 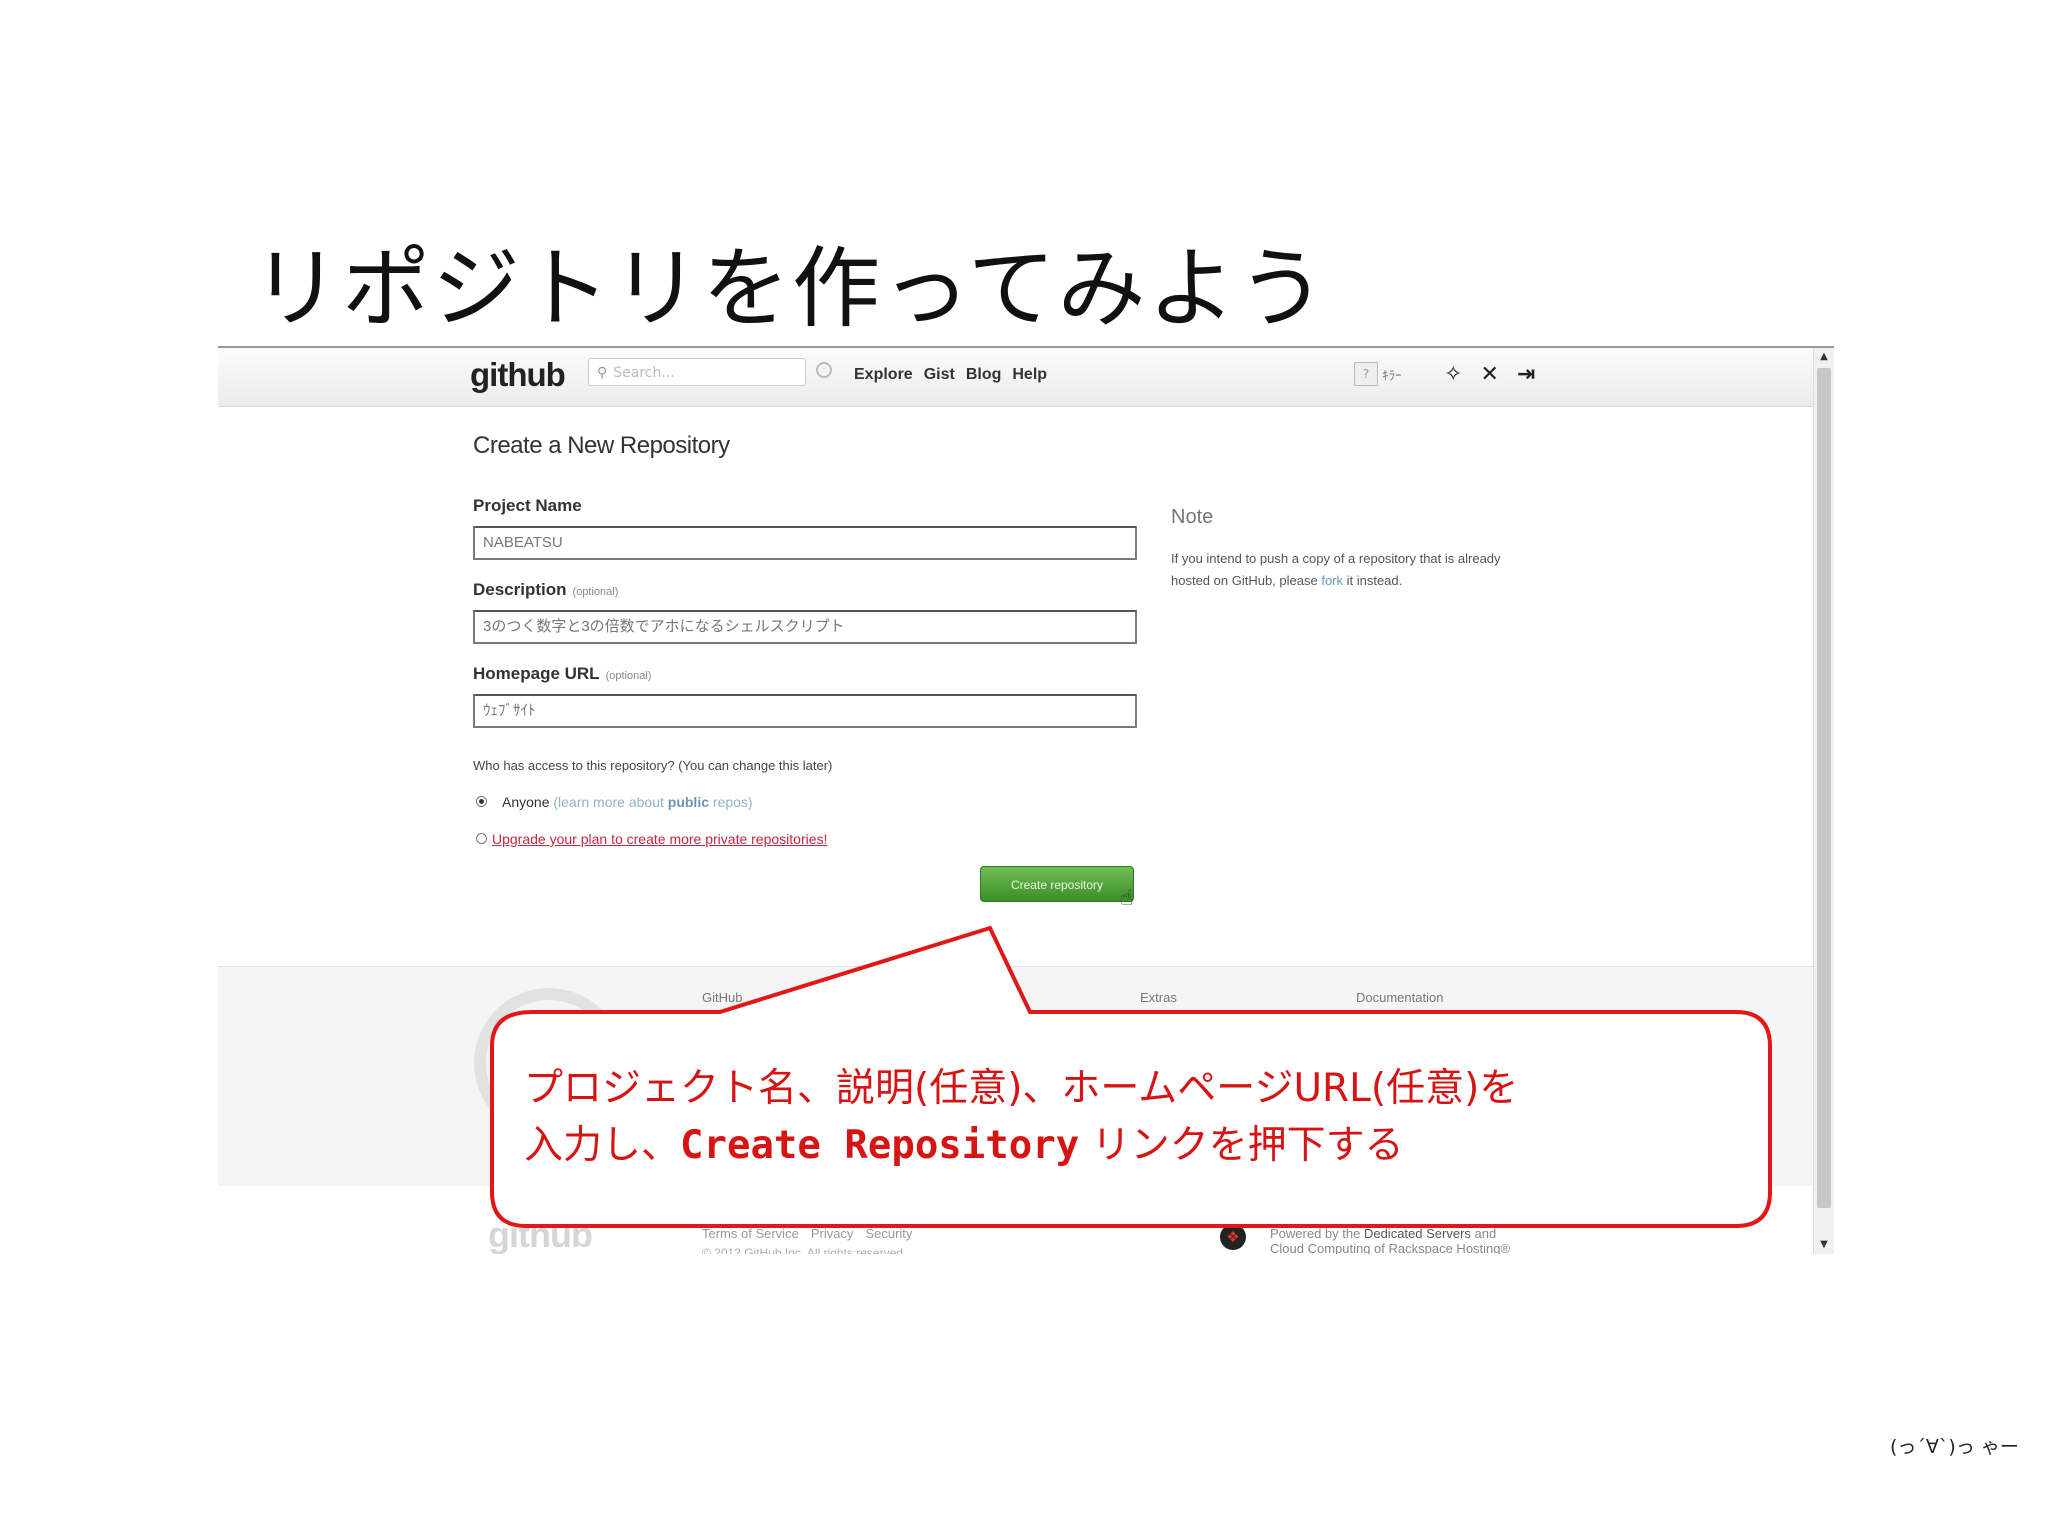 What do you see at coordinates (880, 1145) in the screenshot?
I see `callout-line-2-mono: Create Repository` at bounding box center [880, 1145].